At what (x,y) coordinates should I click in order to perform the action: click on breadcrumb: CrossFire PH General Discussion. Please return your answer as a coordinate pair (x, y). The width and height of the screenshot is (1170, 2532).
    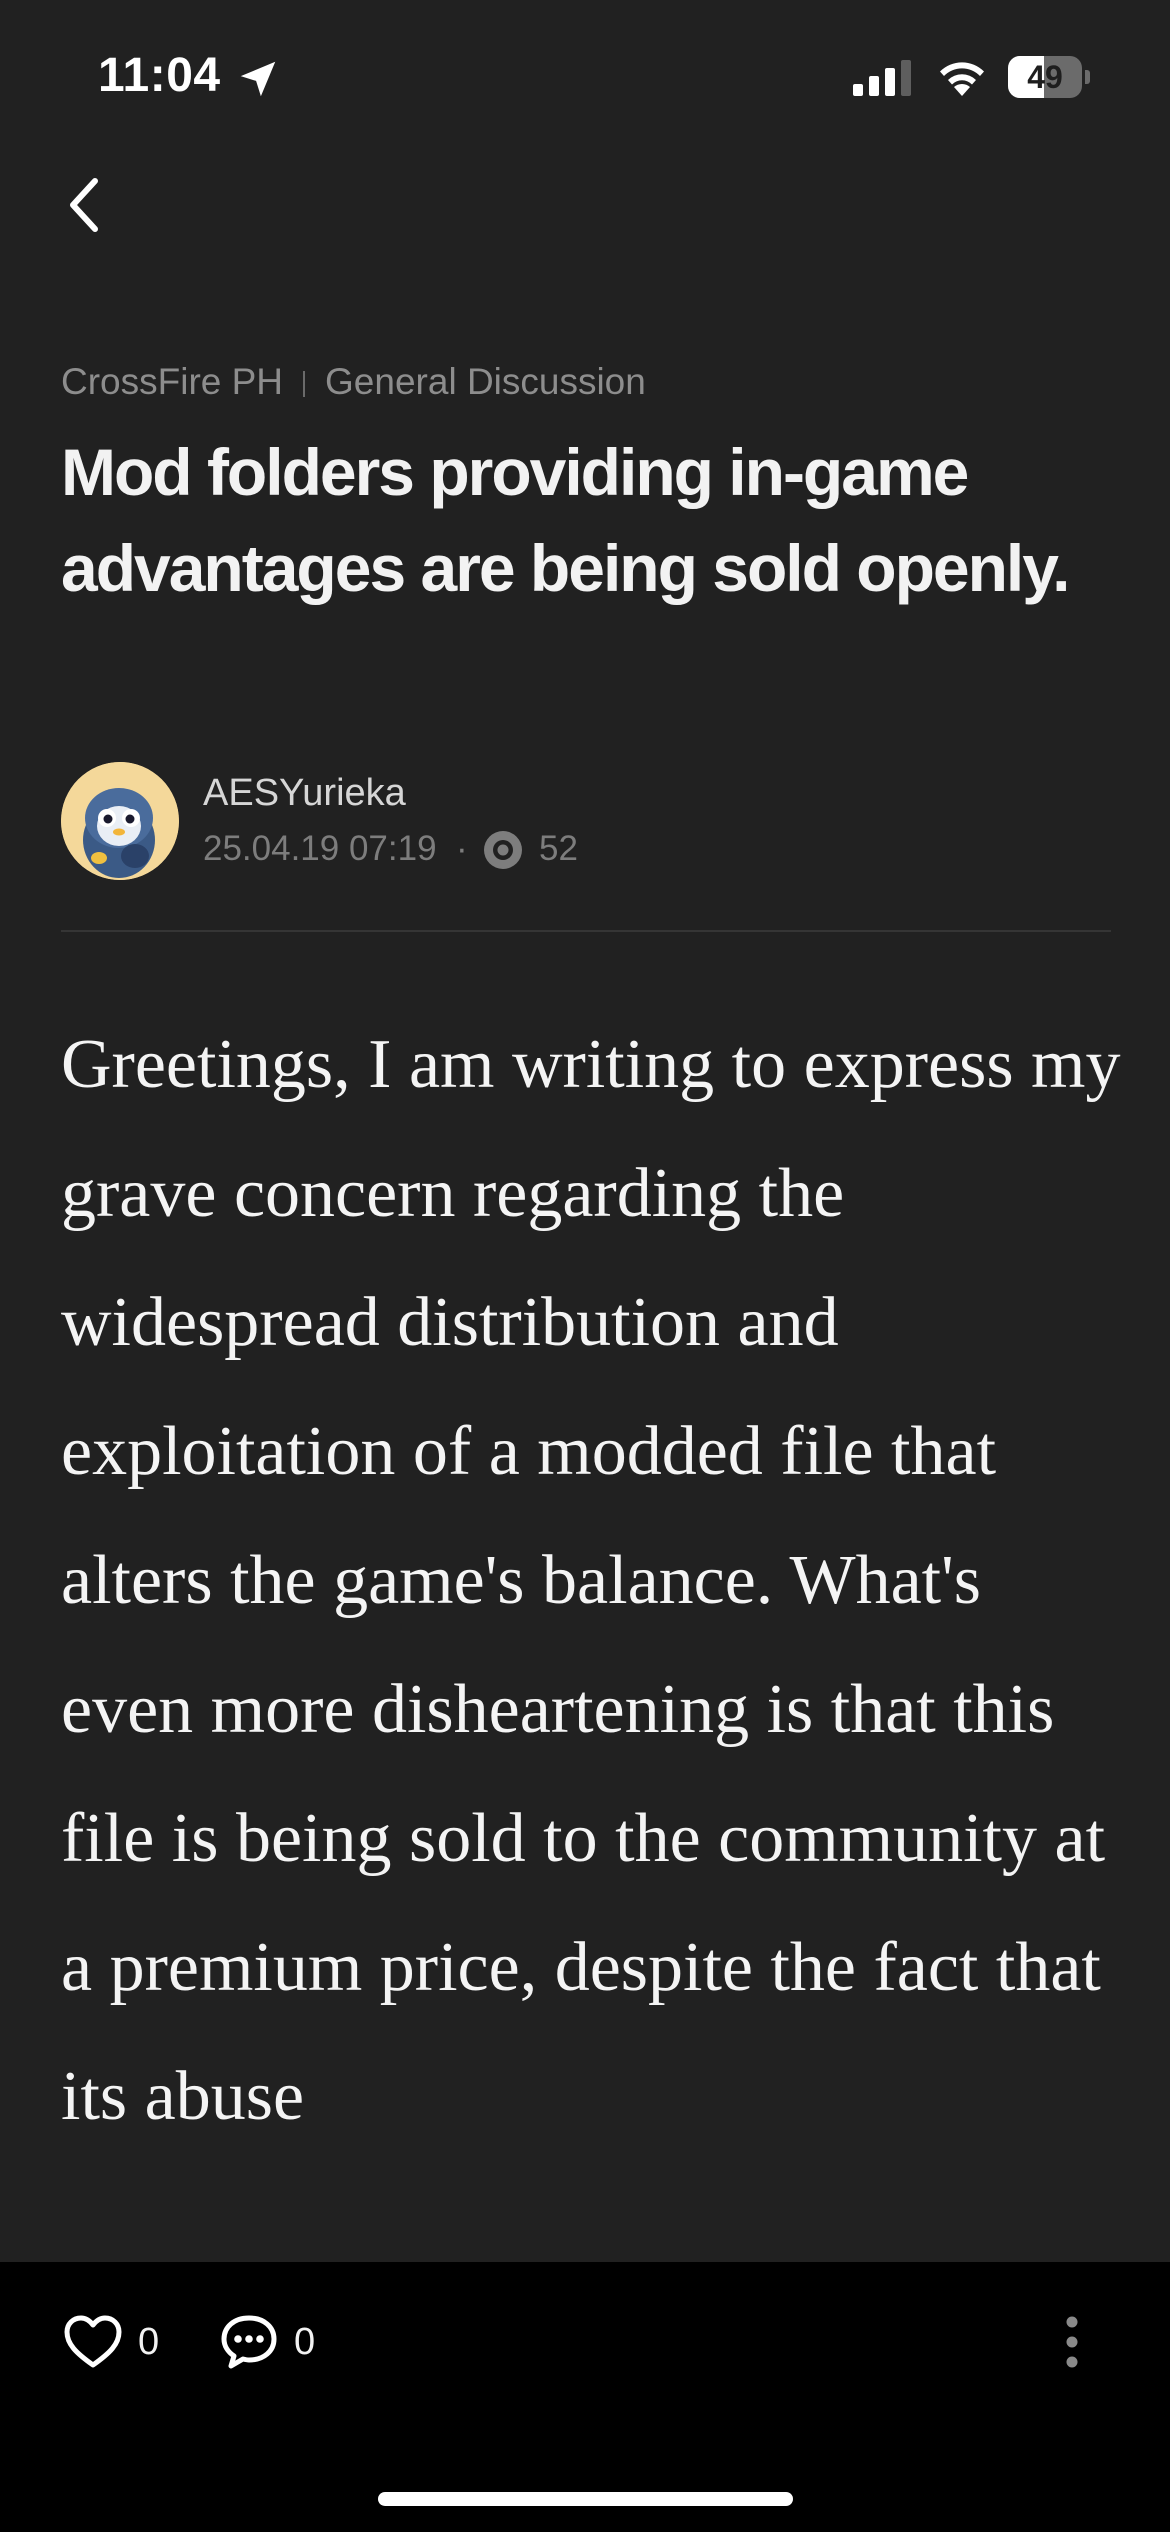
    Looking at the image, I should click on (353, 382).